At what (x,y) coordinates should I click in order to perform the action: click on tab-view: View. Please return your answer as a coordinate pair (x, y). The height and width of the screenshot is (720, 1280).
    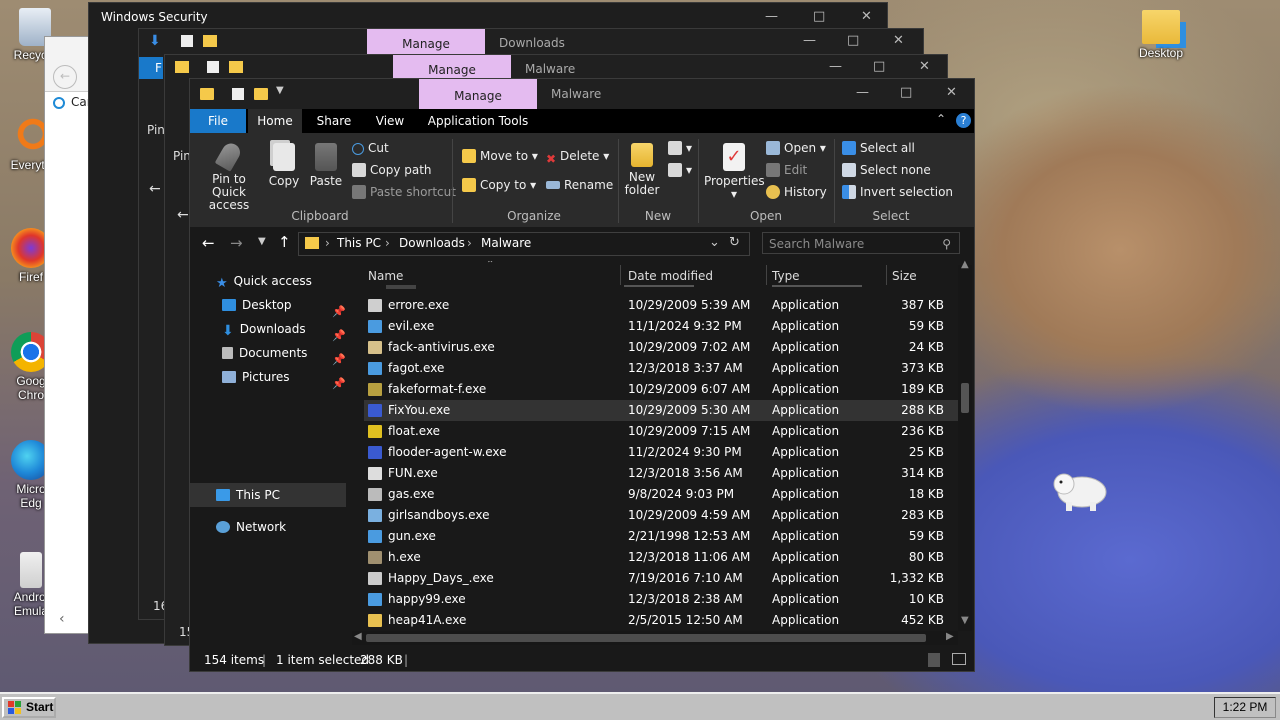
    Looking at the image, I should click on (390, 121).